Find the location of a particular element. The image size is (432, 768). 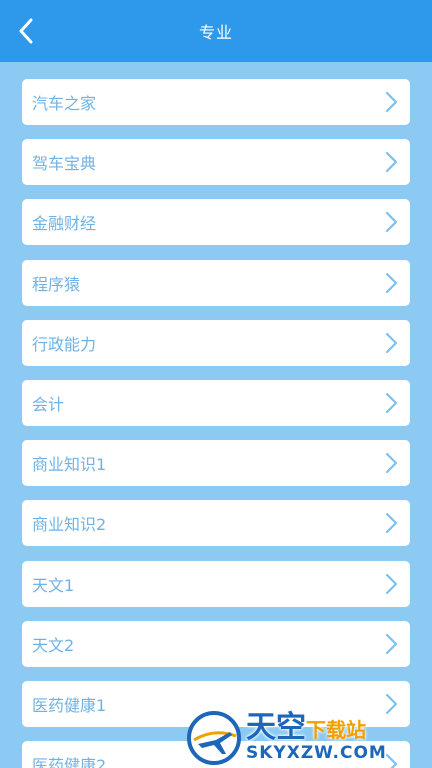

list-item-label: 驾车宝典 is located at coordinates (64, 164).